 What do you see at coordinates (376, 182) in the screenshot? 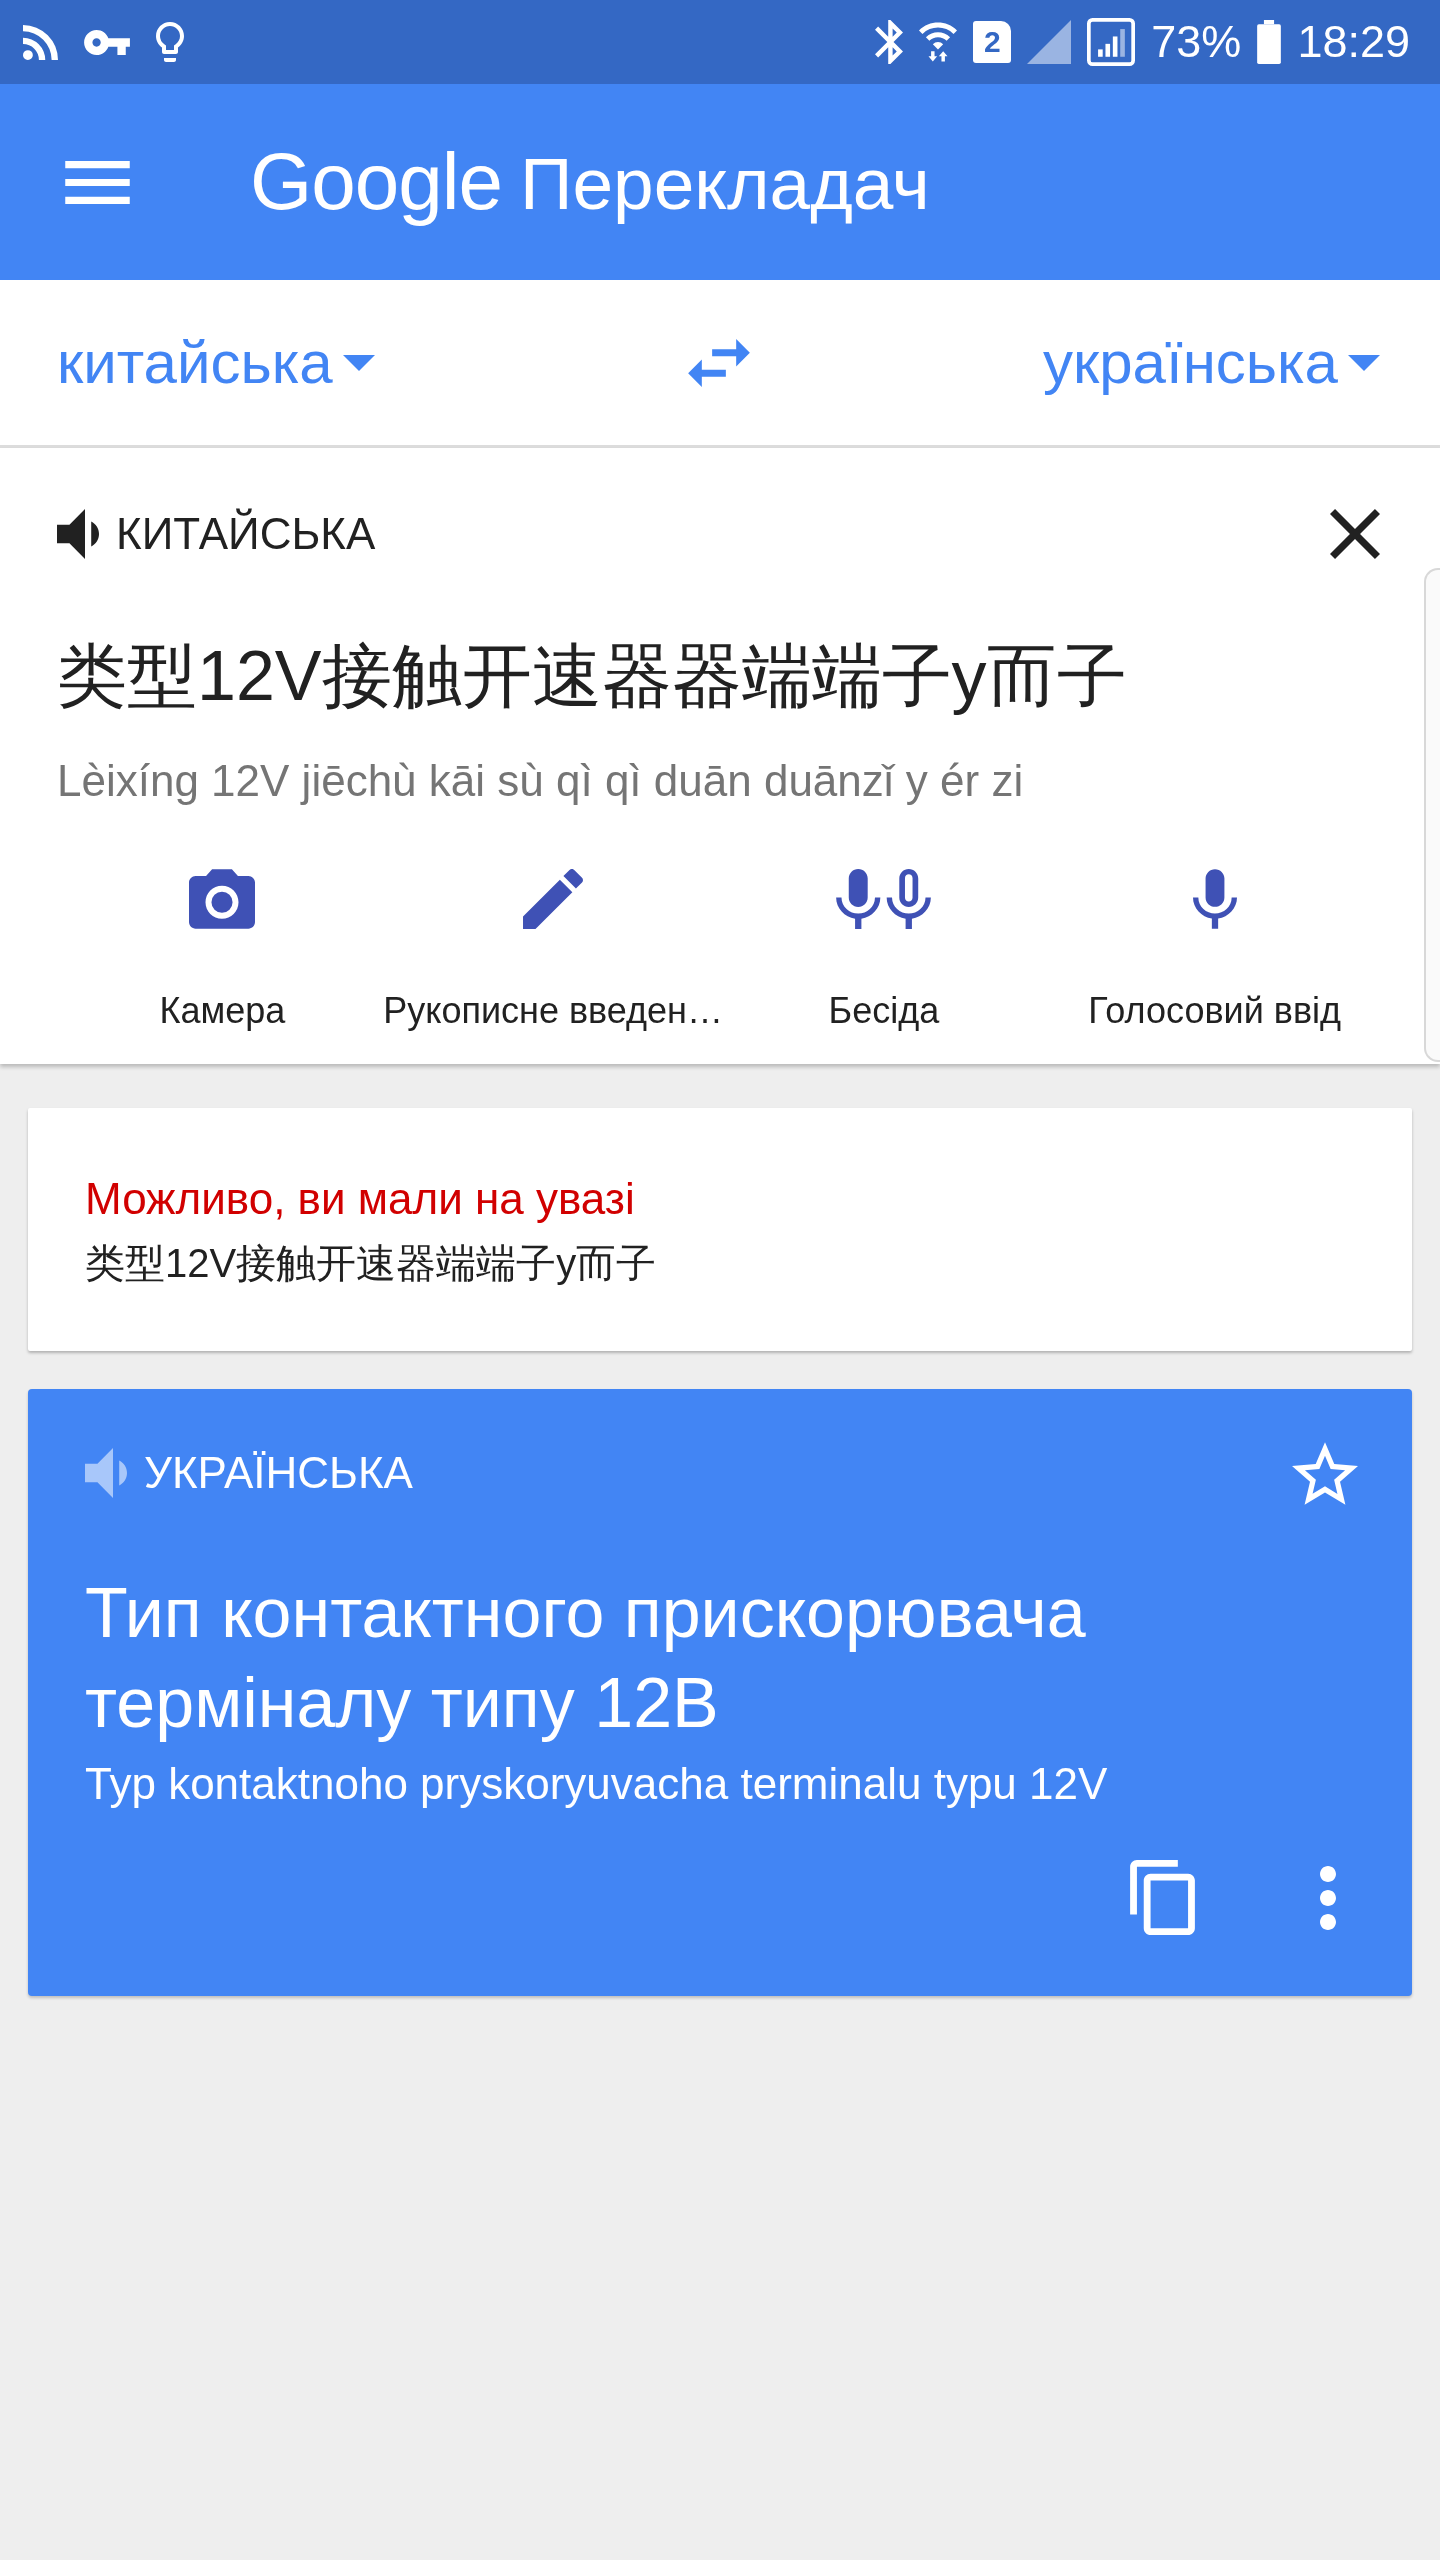
I see `google-wordmark: Google` at bounding box center [376, 182].